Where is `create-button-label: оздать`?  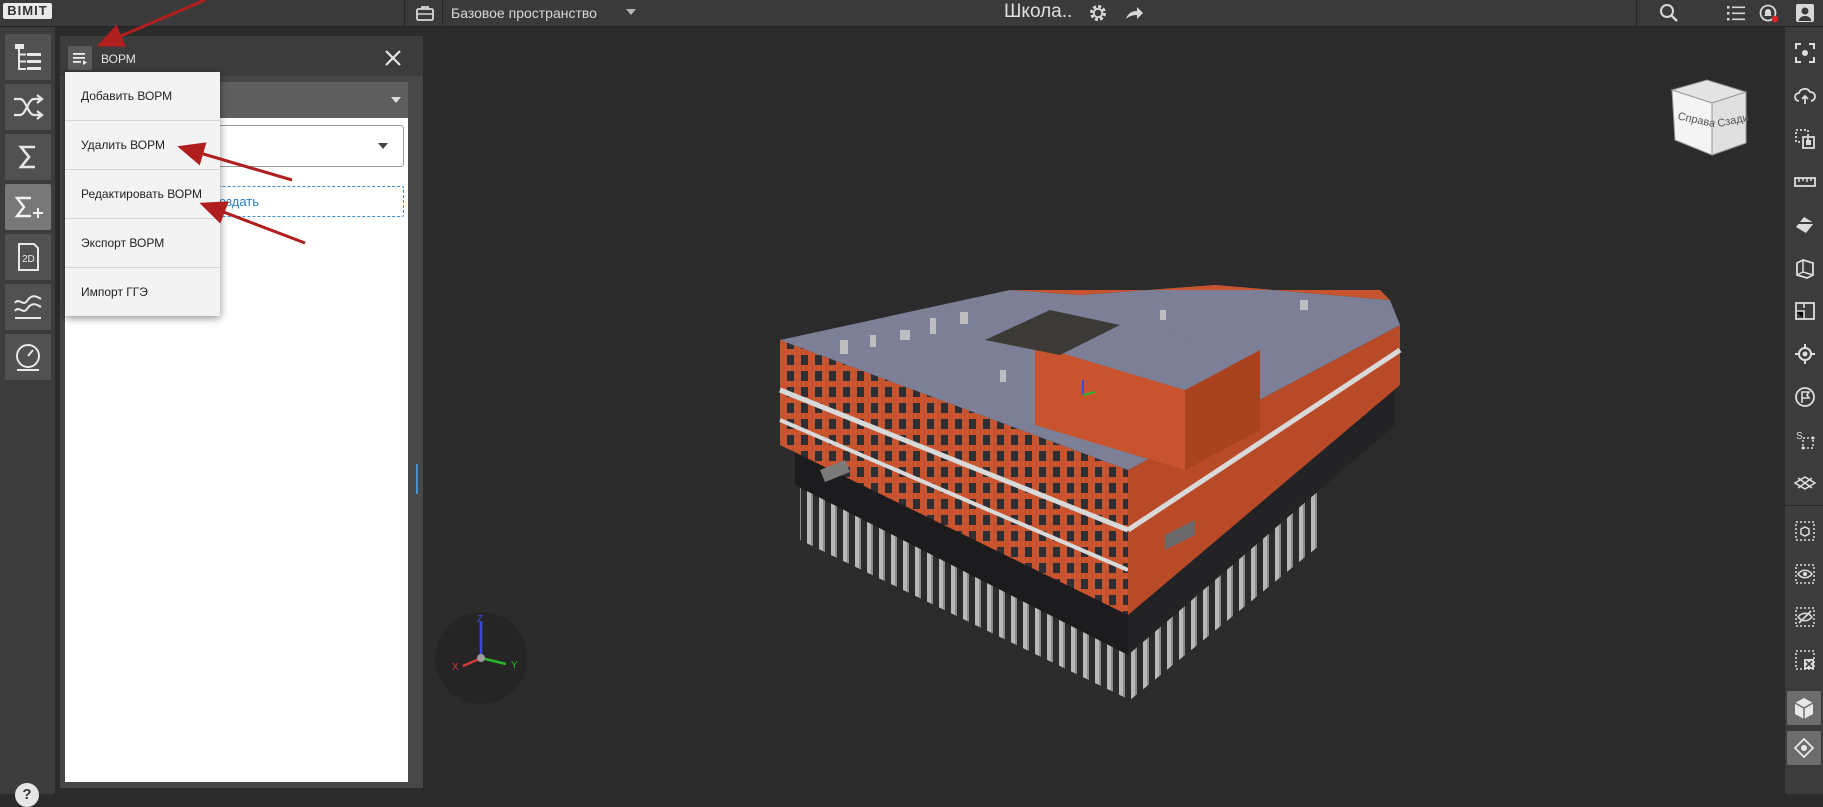 create-button-label: оздать is located at coordinates (239, 201).